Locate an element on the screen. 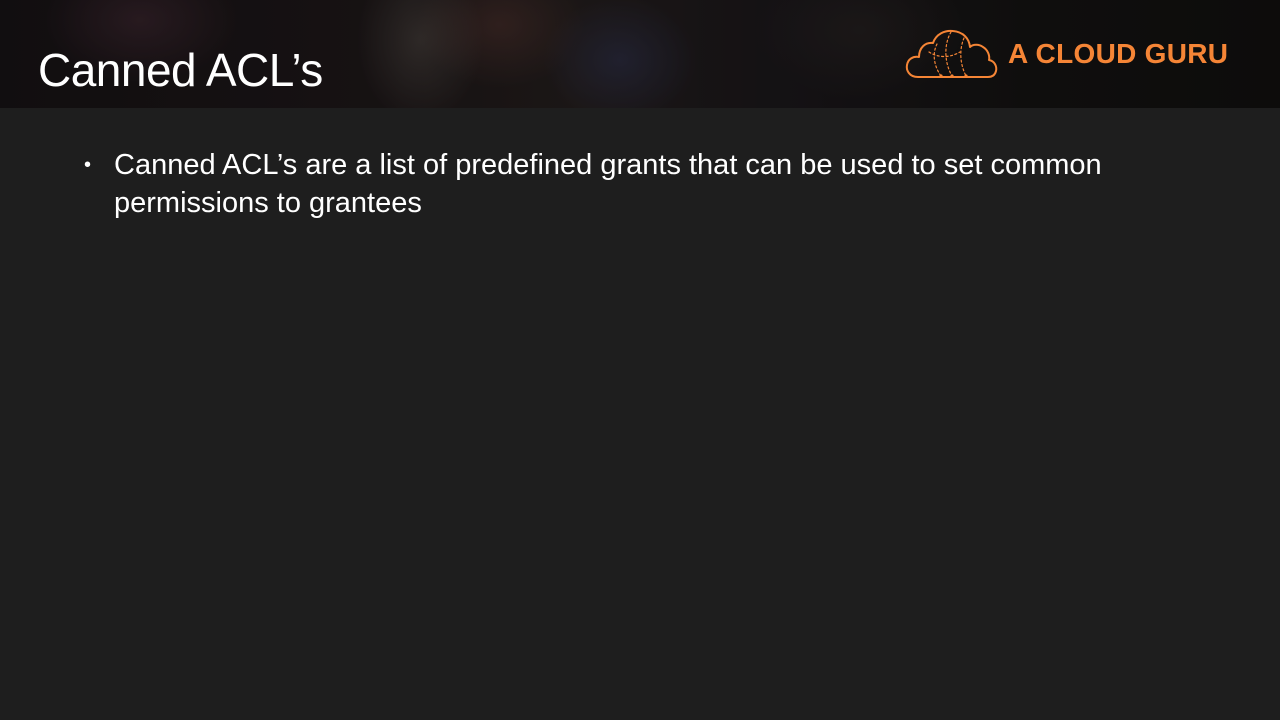 The height and width of the screenshot is (720, 1280). cloud-logo-icon is located at coordinates (951, 53).